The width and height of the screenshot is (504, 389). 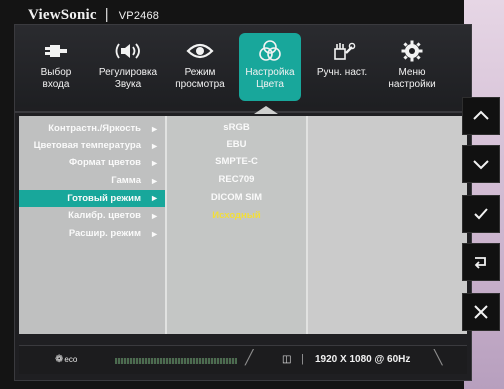 What do you see at coordinates (243, 359) in the screenshot?
I see `status-bar: ❁eco ╱ ◫ | 1920 X 1080 @ 60Hz ╲` at bounding box center [243, 359].